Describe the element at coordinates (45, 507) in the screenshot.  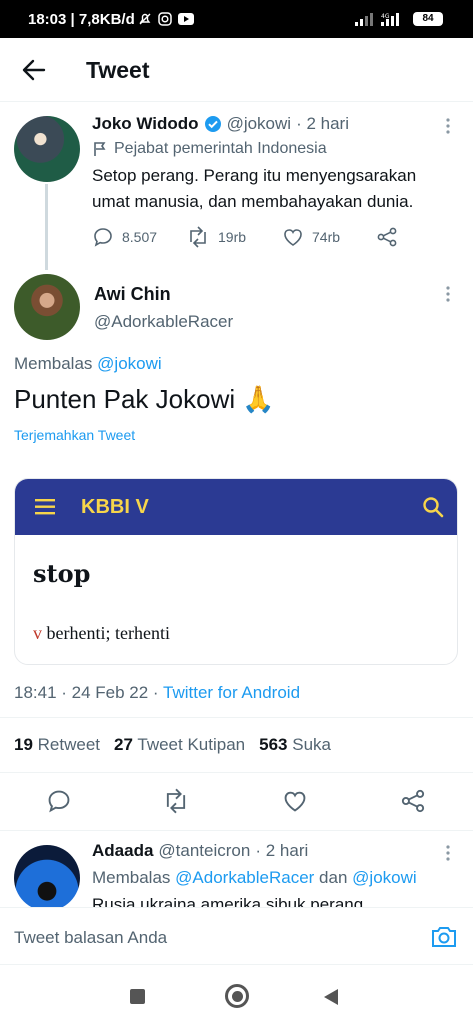
I see `hamburger-menu-icon` at that location.